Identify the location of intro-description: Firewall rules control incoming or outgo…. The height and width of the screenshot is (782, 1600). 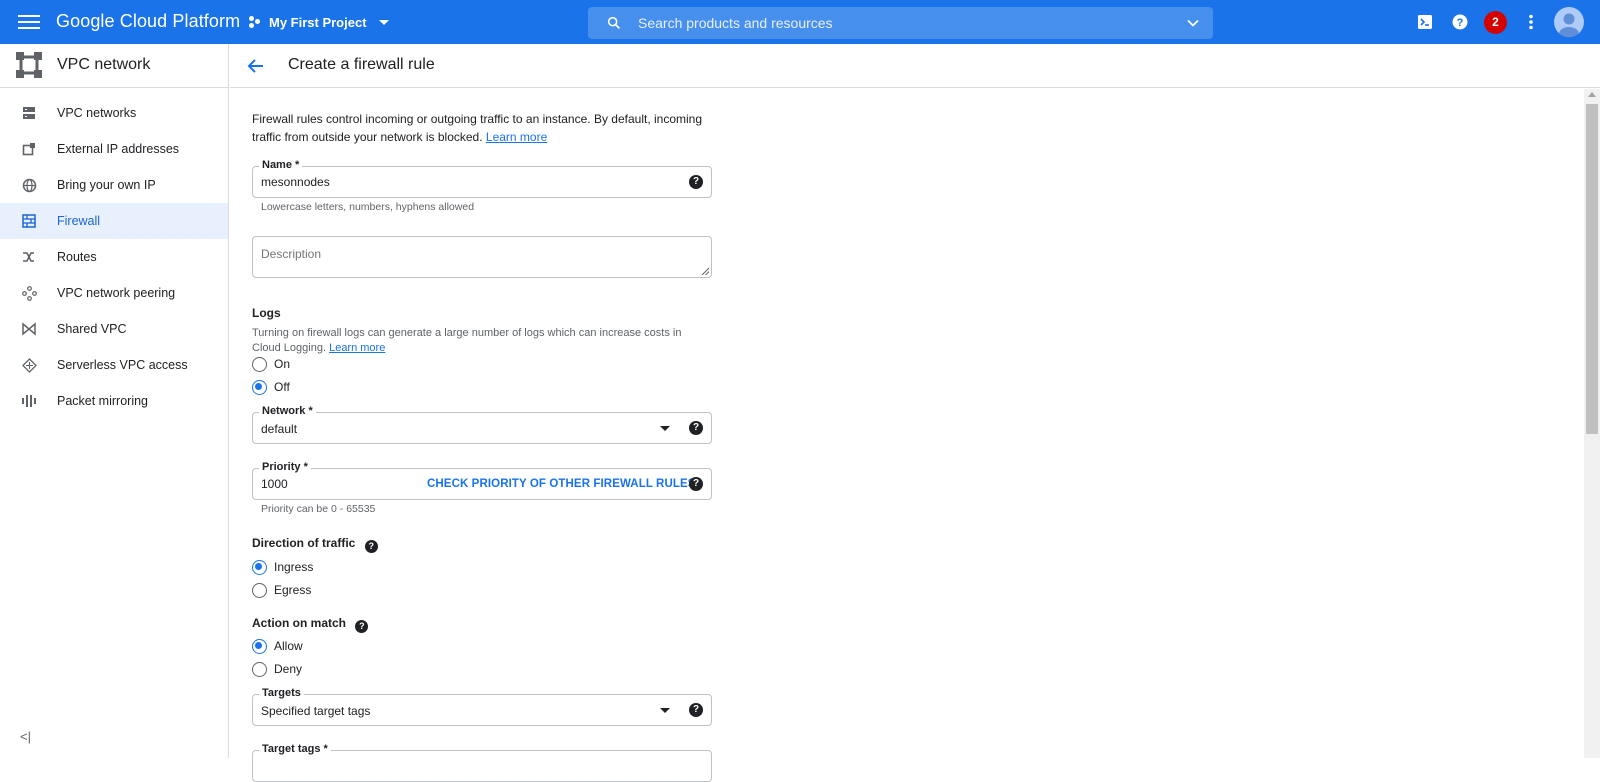
(477, 128).